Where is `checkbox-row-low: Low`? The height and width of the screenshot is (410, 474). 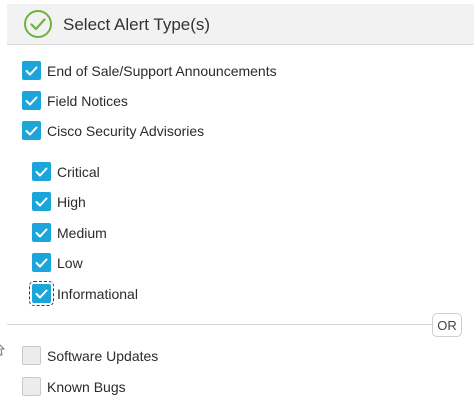 checkbox-row-low: Low is located at coordinates (57, 262).